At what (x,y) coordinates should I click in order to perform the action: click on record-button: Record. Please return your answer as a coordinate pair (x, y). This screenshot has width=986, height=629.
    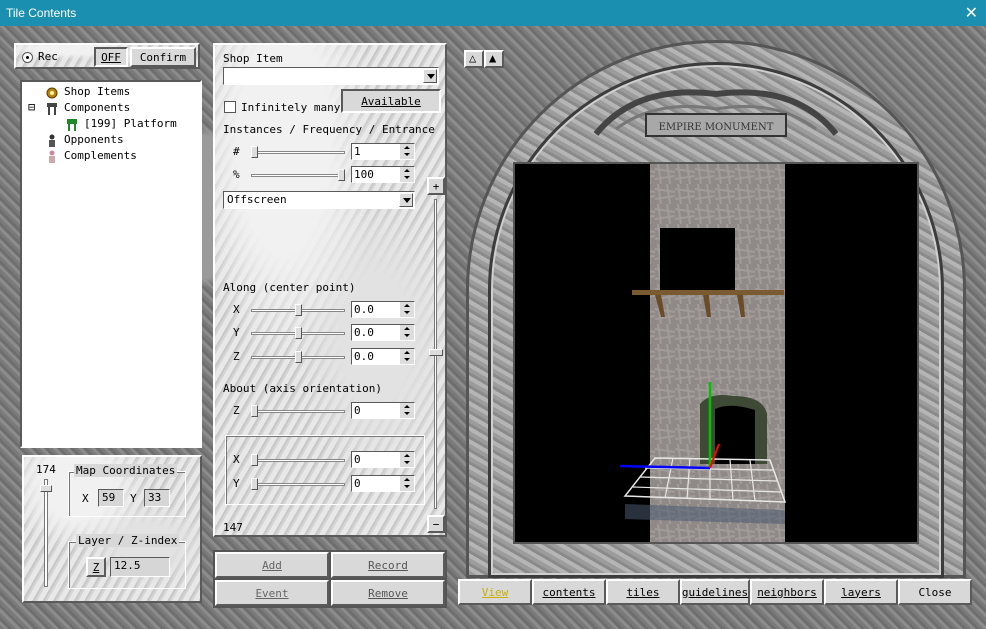
    Looking at the image, I should click on (388, 565).